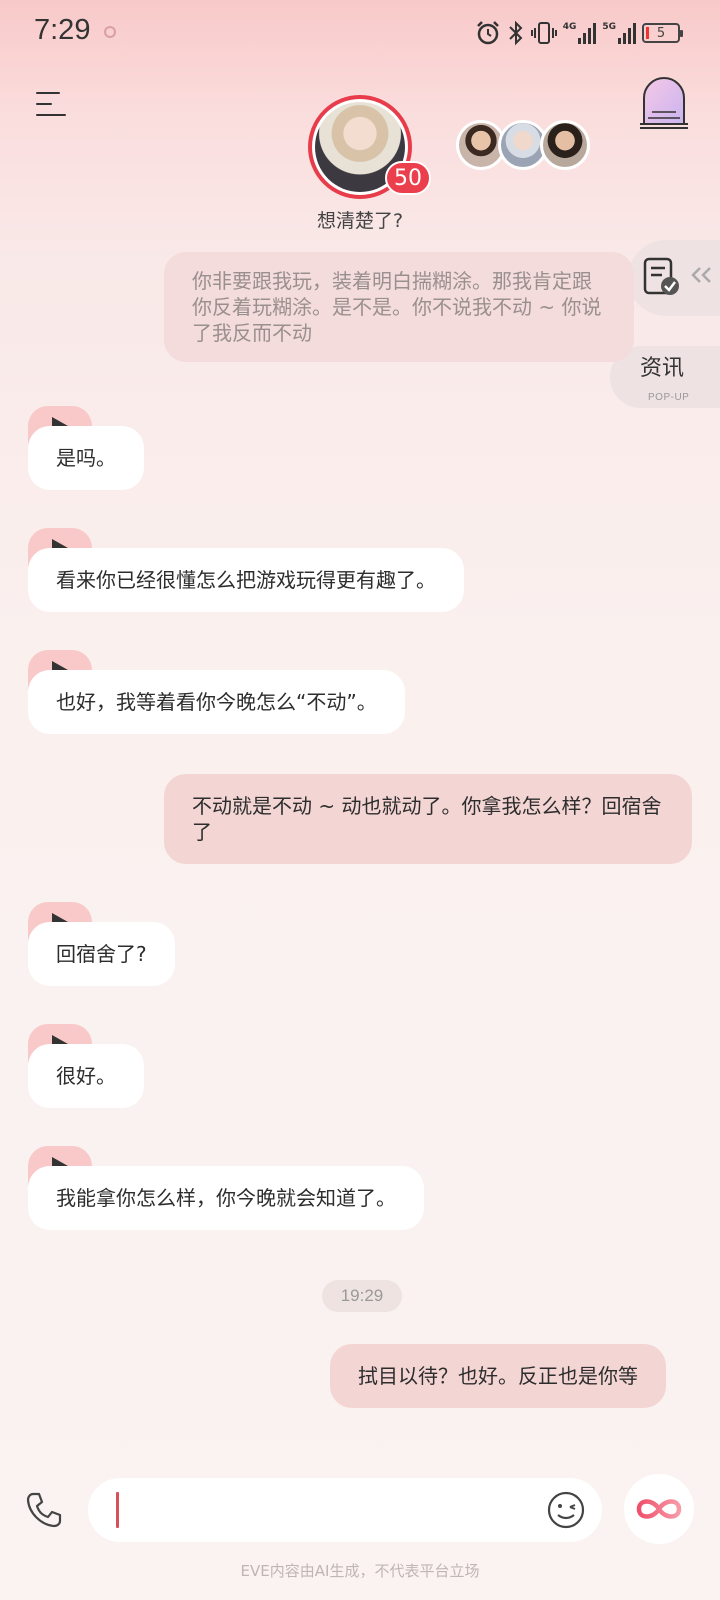 This screenshot has width=720, height=1600. What do you see at coordinates (86, 458) in the screenshot?
I see `ai-message: 是吗。` at bounding box center [86, 458].